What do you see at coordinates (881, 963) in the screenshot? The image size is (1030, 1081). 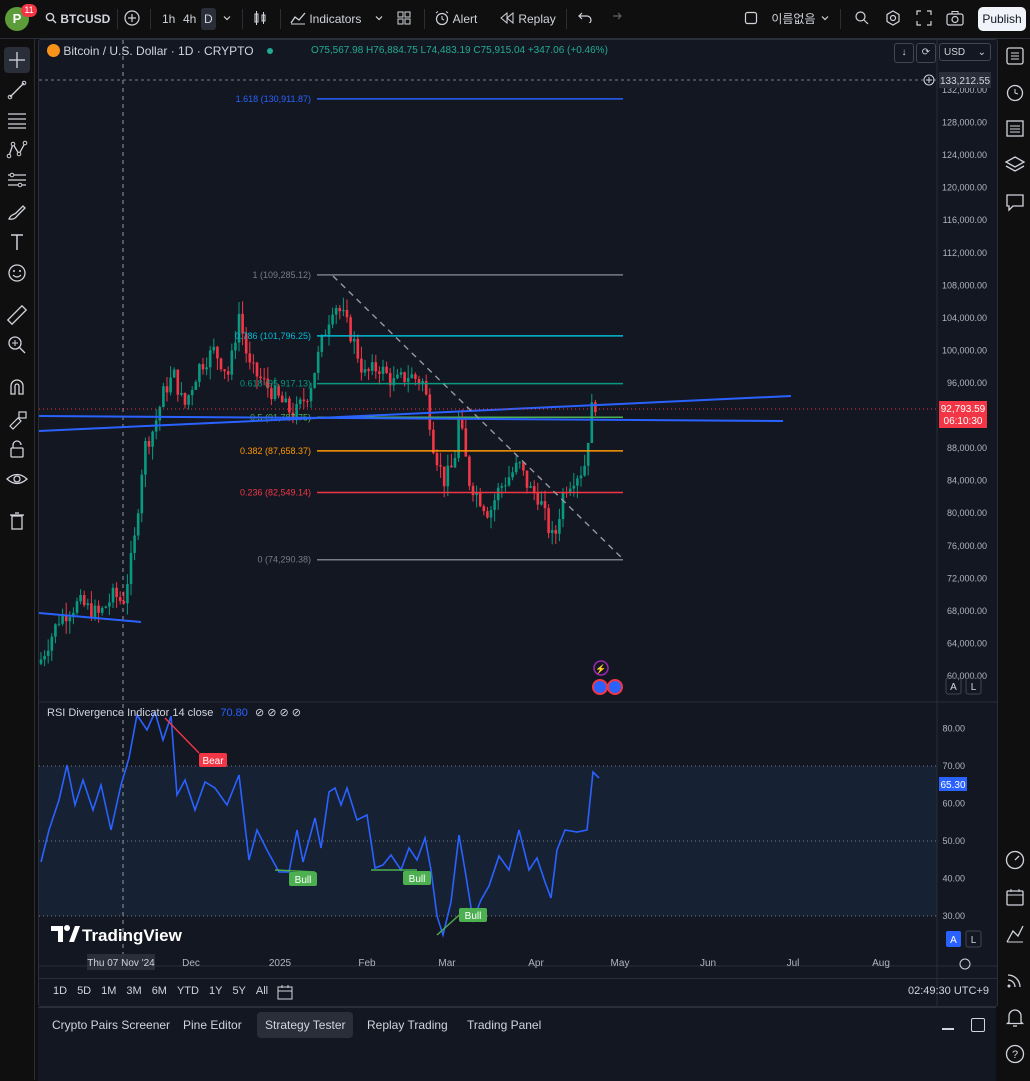 I see `time-label: Aug` at bounding box center [881, 963].